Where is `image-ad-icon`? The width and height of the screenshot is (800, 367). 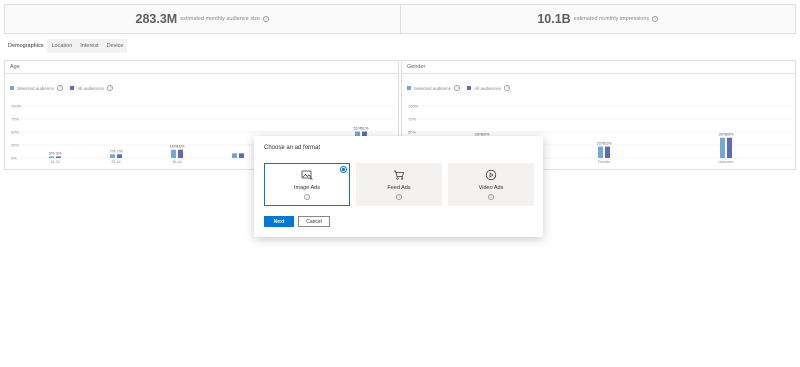
image-ad-icon is located at coordinates (307, 175).